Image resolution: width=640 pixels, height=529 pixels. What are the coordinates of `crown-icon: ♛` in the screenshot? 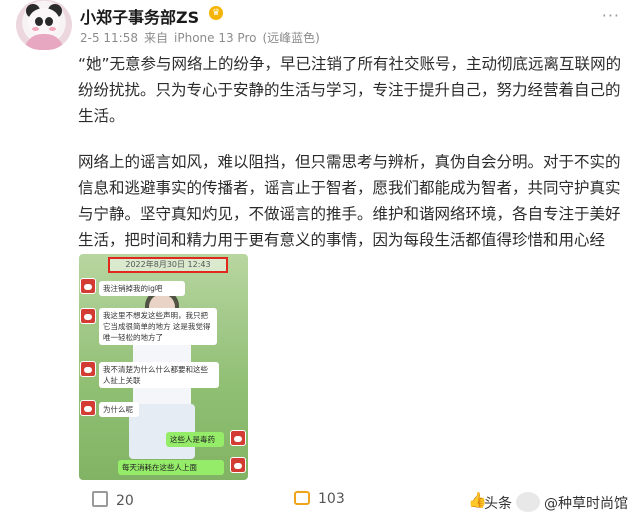 It's located at (216, 13).